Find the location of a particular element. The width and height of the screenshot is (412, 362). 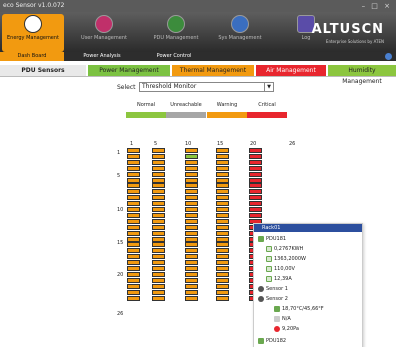

globe-icon is located at coordinates (388, 56).